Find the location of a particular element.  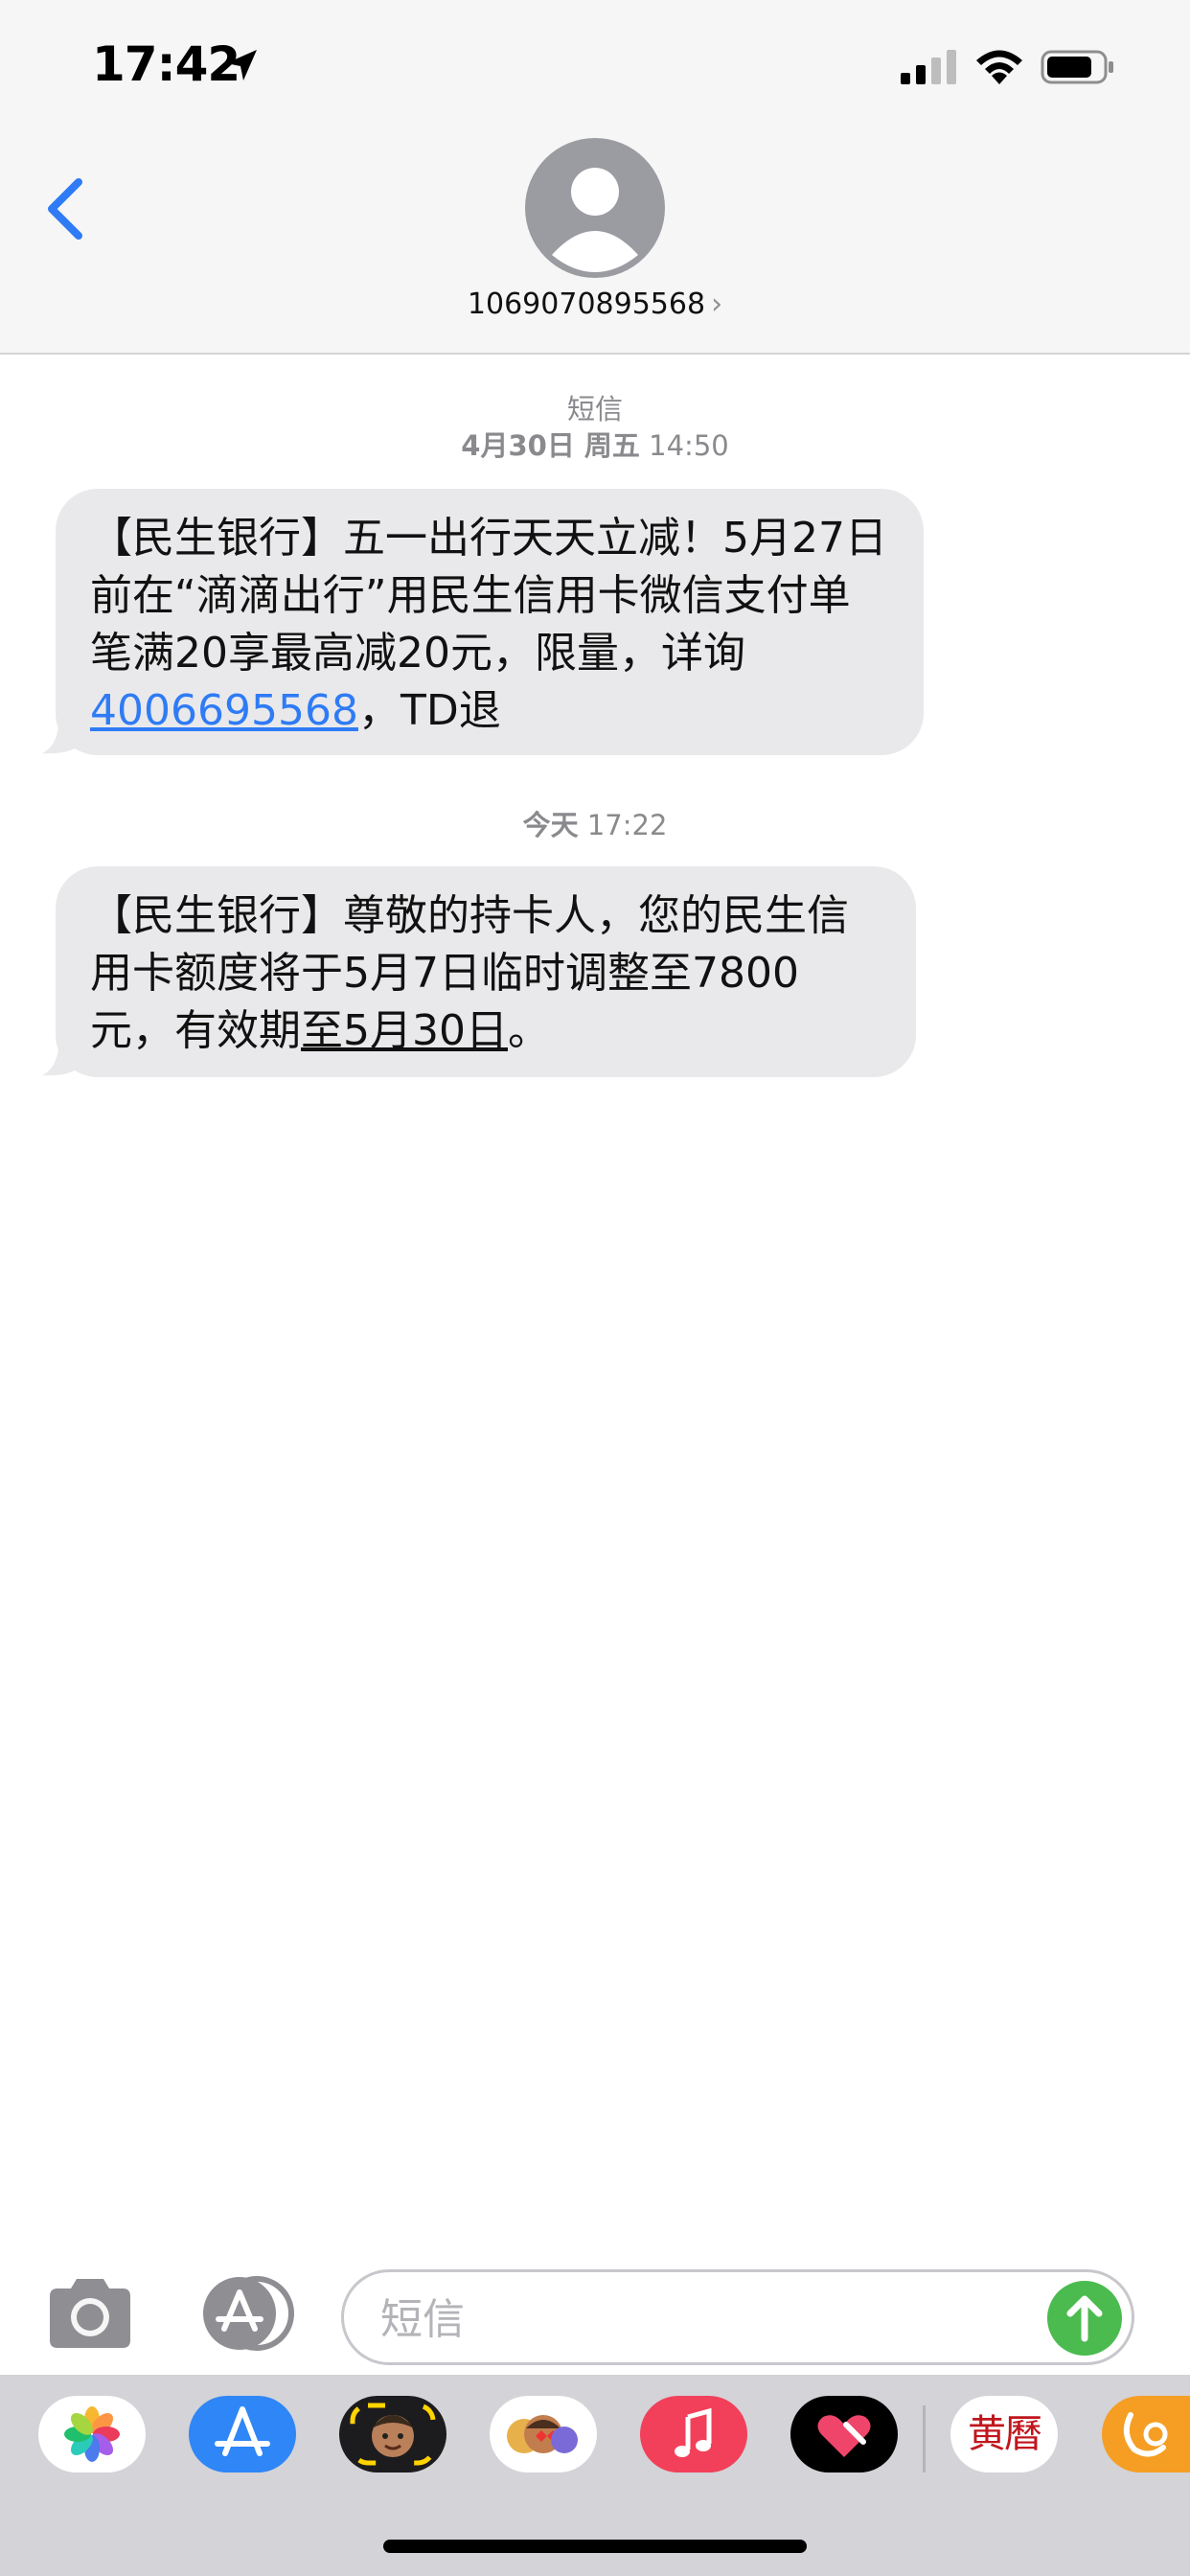

memoji-icon is located at coordinates (393, 2434).